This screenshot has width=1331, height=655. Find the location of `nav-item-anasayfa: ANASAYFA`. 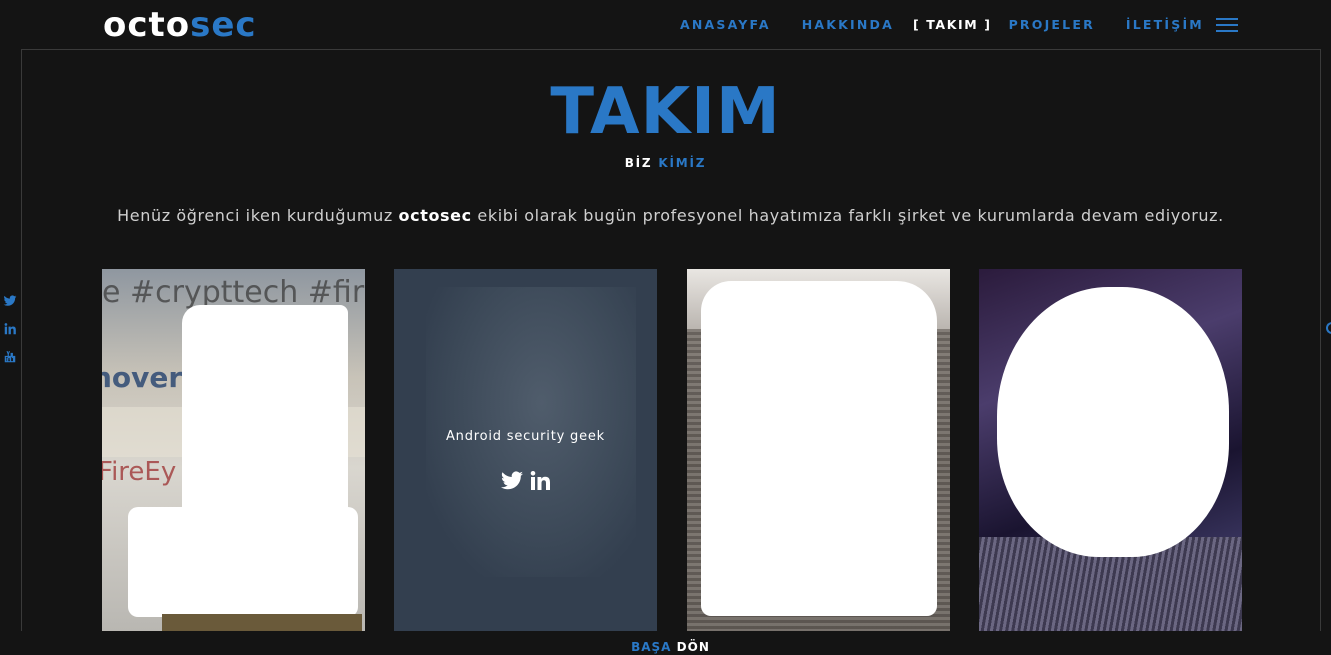

nav-item-anasayfa: ANASAYFA is located at coordinates (725, 24).